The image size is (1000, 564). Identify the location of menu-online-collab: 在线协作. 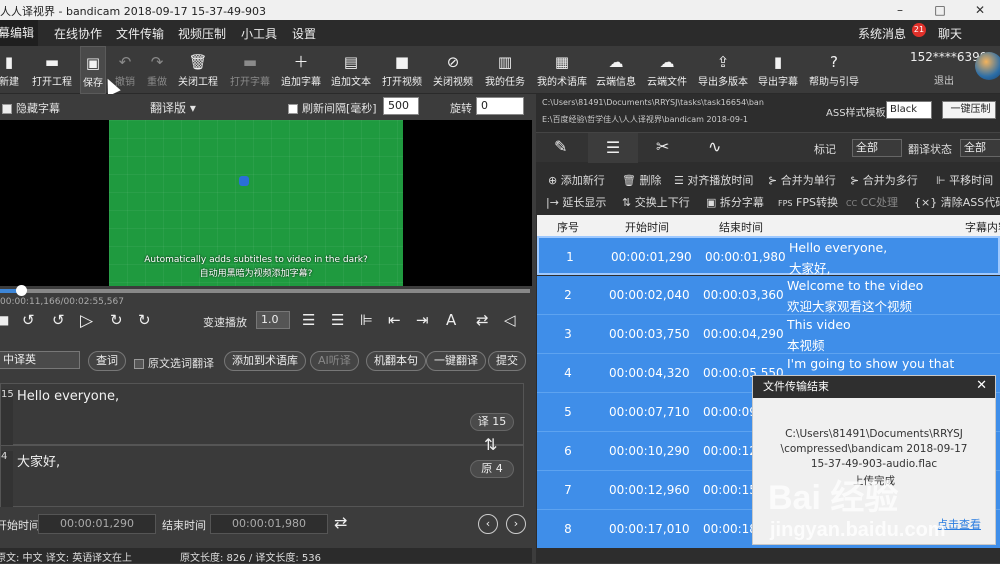
(78, 33).